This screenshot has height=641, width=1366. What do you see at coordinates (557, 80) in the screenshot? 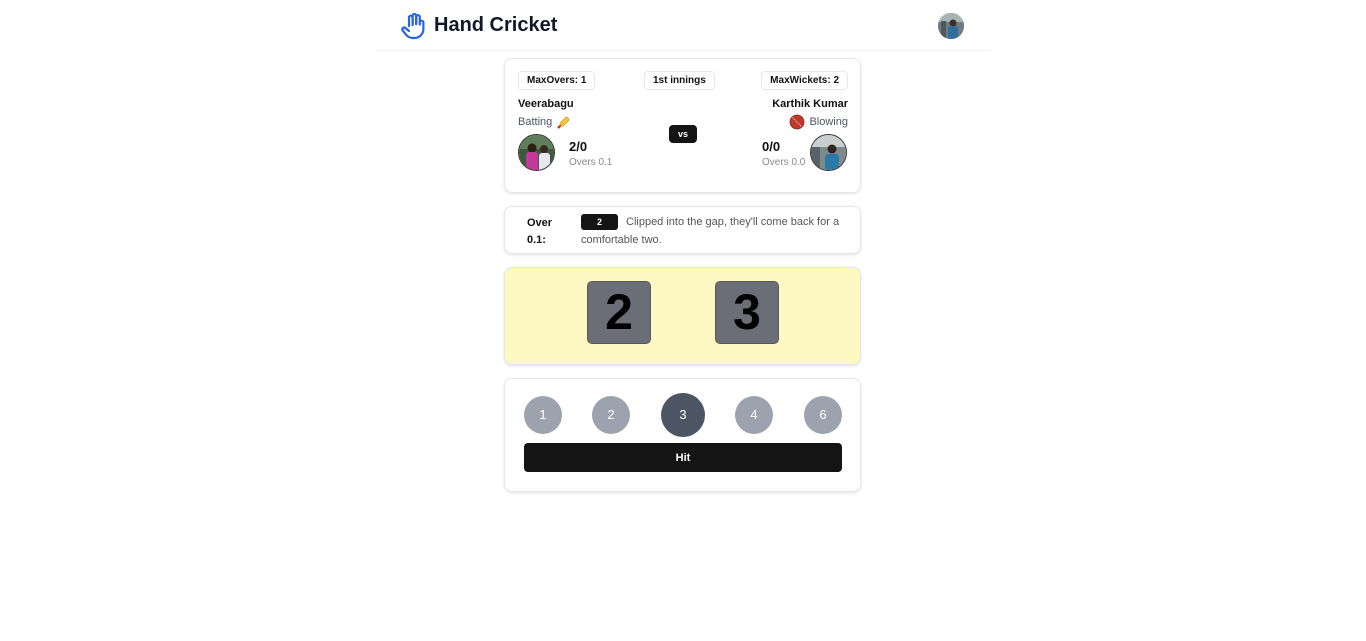
I see `max-overs-badge: MaxOvers: 1` at bounding box center [557, 80].